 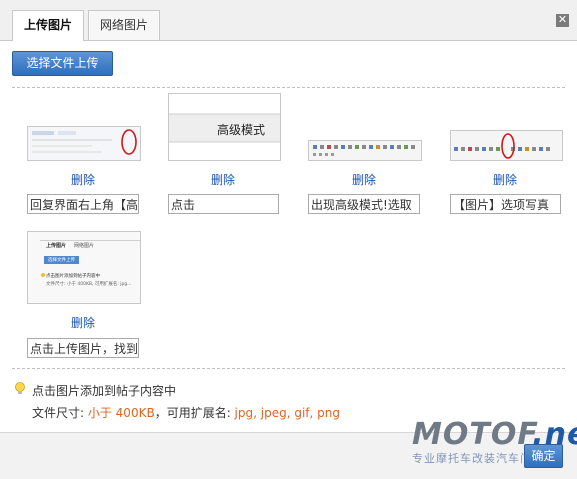 What do you see at coordinates (56, 246) in the screenshot?
I see `thumbnail-5-tab1: 上传图片` at bounding box center [56, 246].